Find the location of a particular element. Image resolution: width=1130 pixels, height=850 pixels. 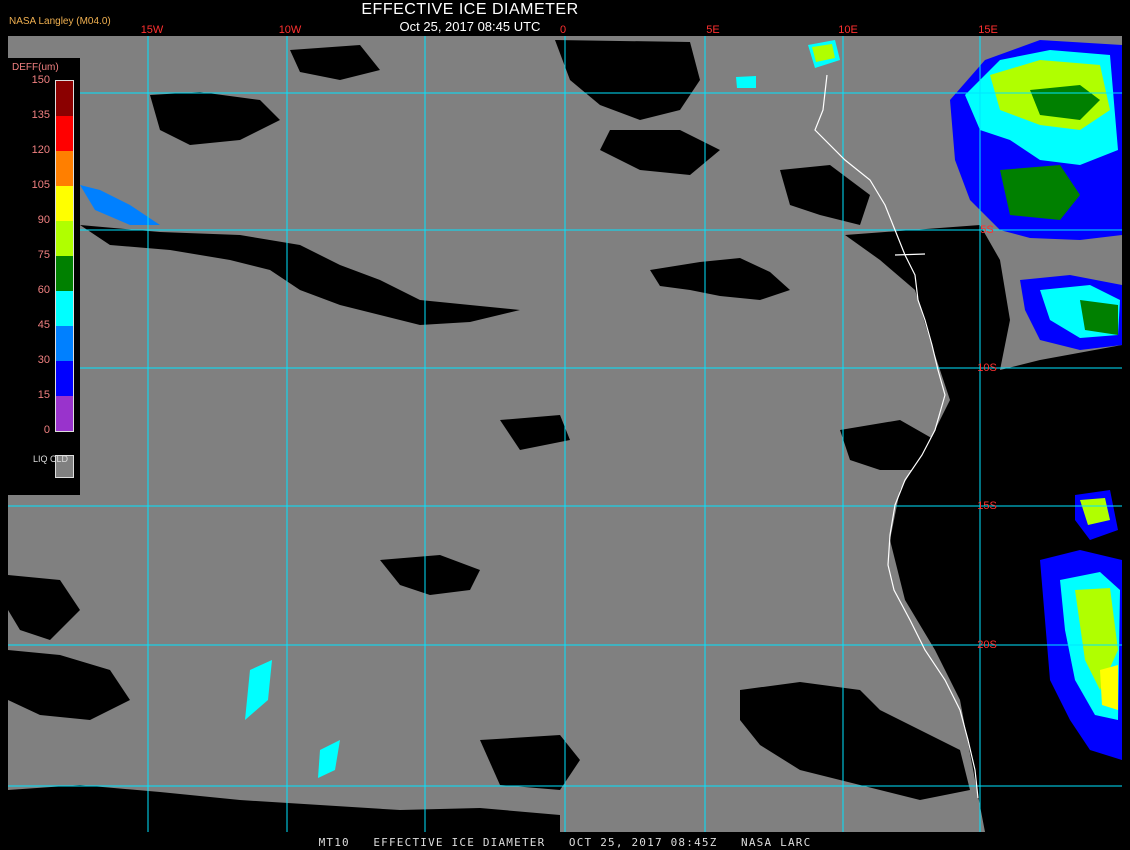

colorbar-tick-label: 90 is located at coordinates (43, 220).